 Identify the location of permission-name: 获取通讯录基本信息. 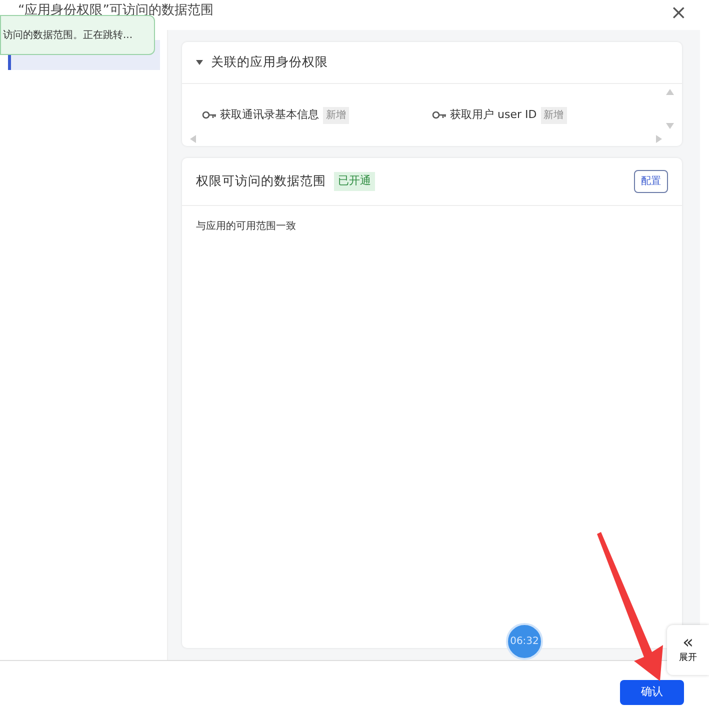
(269, 114).